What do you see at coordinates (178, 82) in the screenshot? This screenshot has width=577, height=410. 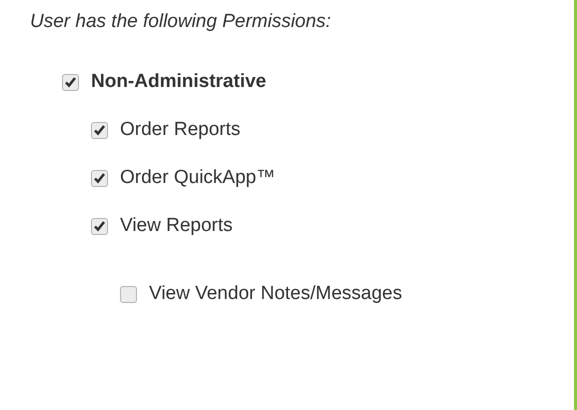 I see `permission-label: Non-Administrative` at bounding box center [178, 82].